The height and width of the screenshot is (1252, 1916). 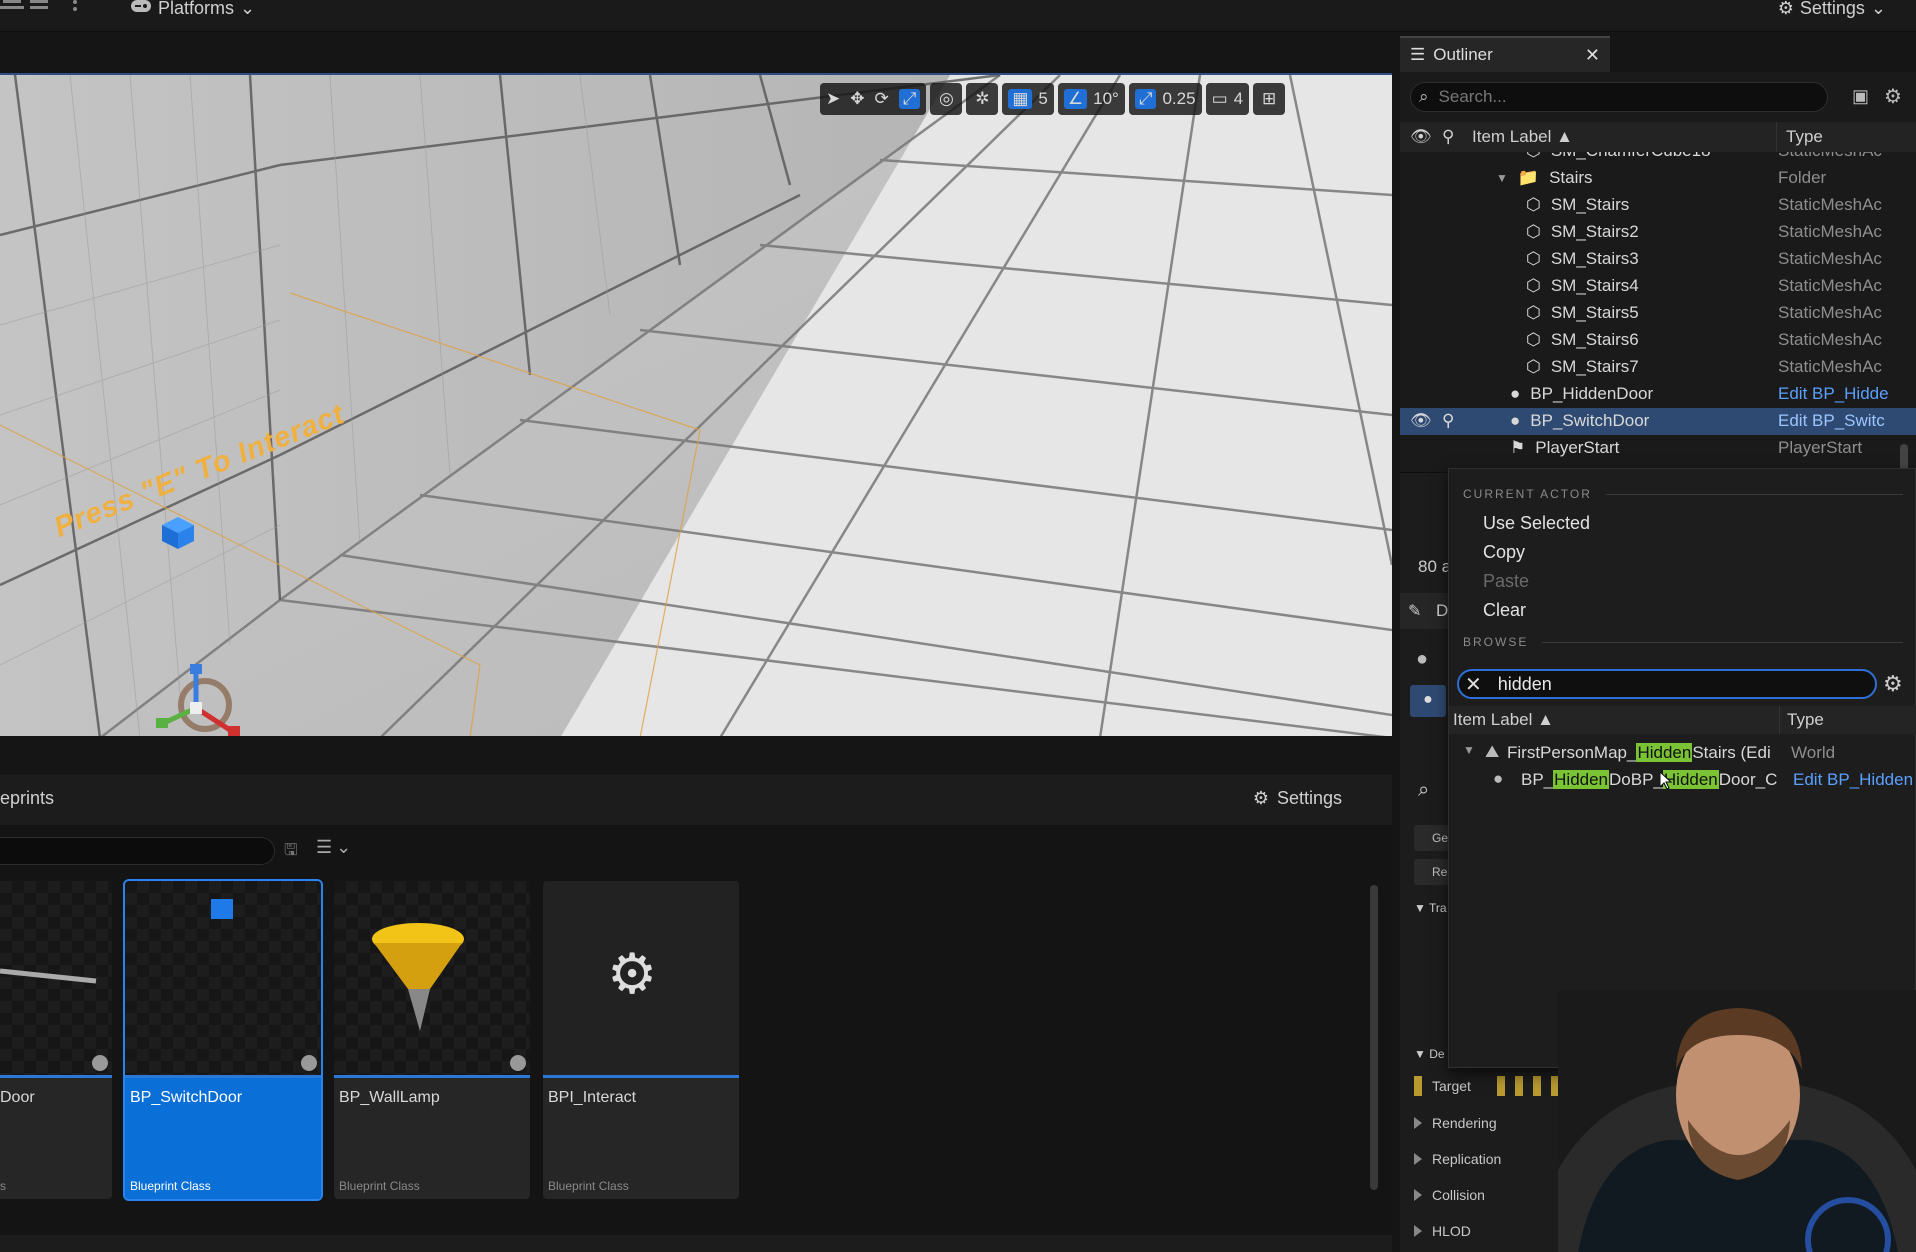 What do you see at coordinates (1473, 684) in the screenshot?
I see `clear-search-icon: ✕` at bounding box center [1473, 684].